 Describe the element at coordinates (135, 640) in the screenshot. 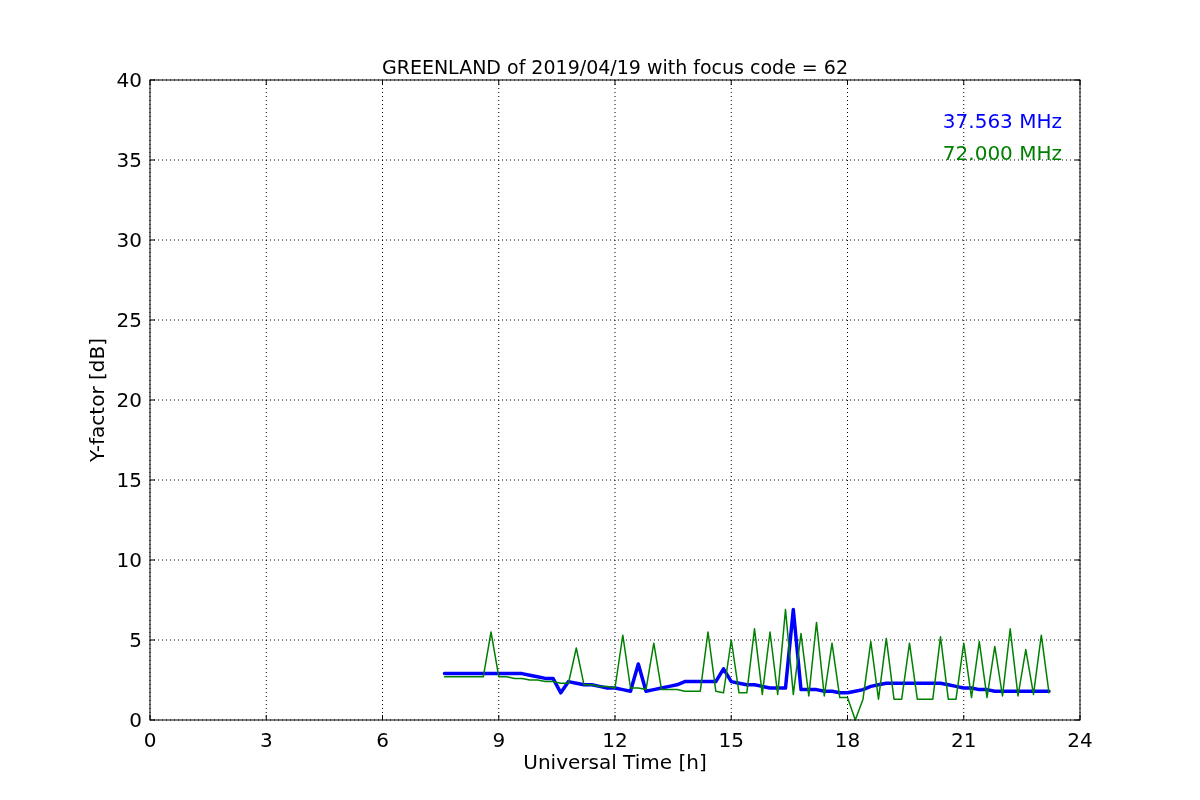

I see `tick-label: 5` at that location.